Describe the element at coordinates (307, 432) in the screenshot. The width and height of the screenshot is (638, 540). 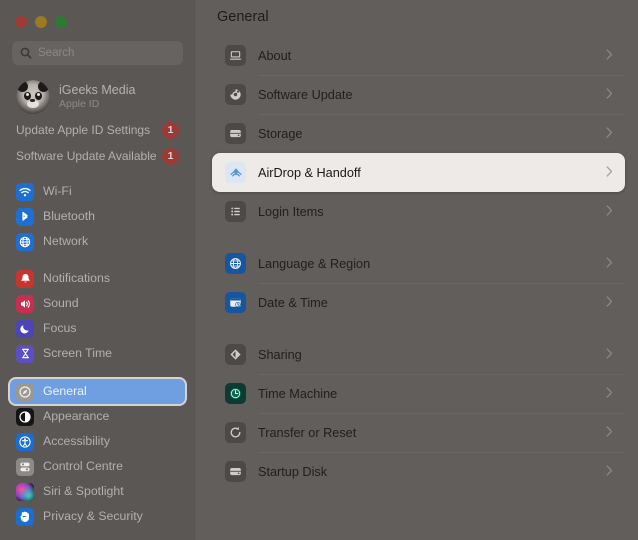
I see `settings-row-label: Transfer or Reset` at that location.